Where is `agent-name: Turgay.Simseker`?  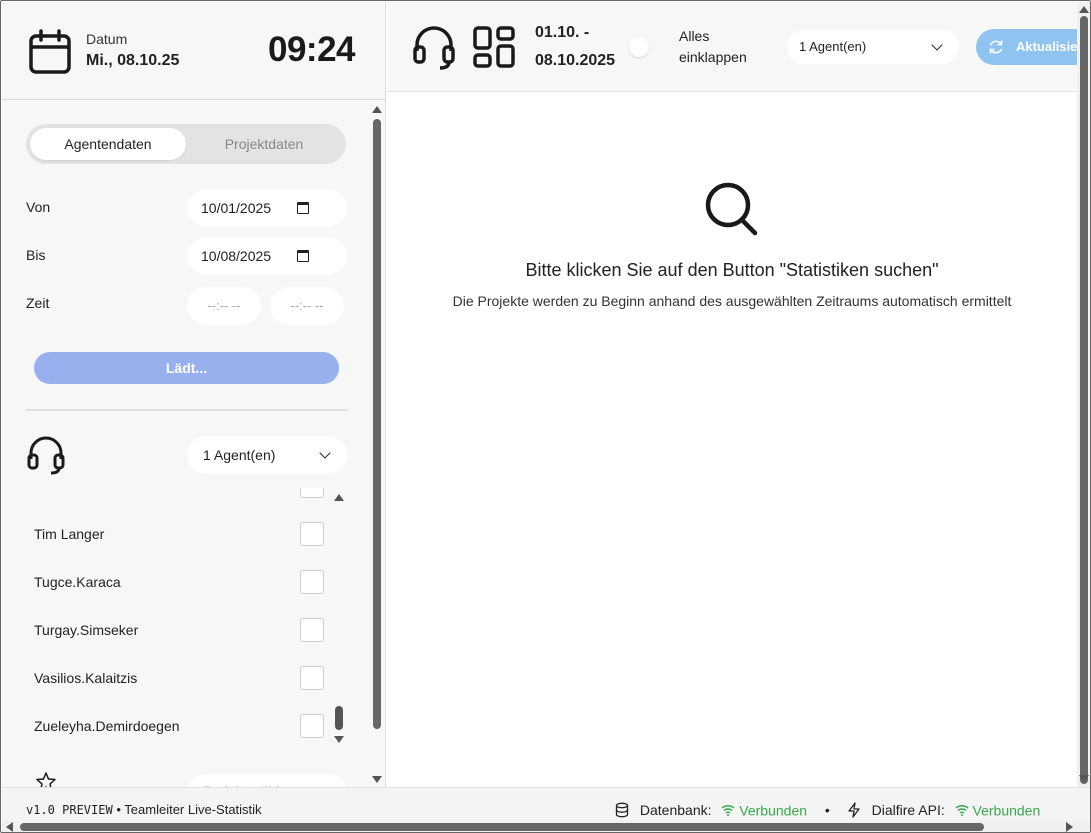 agent-name: Turgay.Simseker is located at coordinates (86, 630).